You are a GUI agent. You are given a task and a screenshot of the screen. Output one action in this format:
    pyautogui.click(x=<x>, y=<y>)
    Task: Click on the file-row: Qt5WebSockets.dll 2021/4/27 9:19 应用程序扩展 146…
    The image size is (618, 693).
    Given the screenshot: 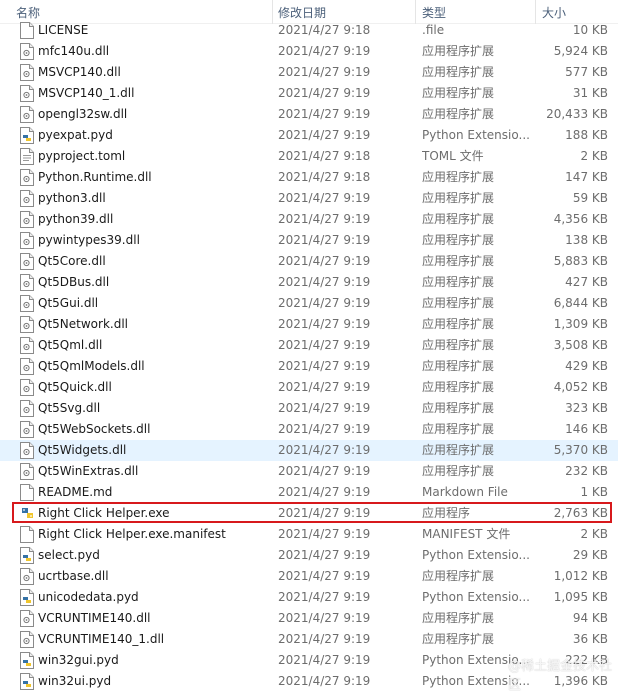 What is the action you would take?
    pyautogui.click(x=309, y=429)
    